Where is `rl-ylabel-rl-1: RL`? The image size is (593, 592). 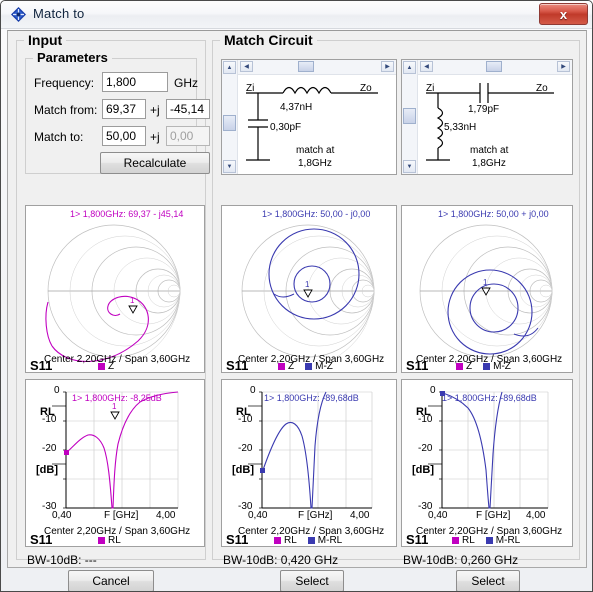
rl-ylabel-rl-1: RL is located at coordinates (47, 412).